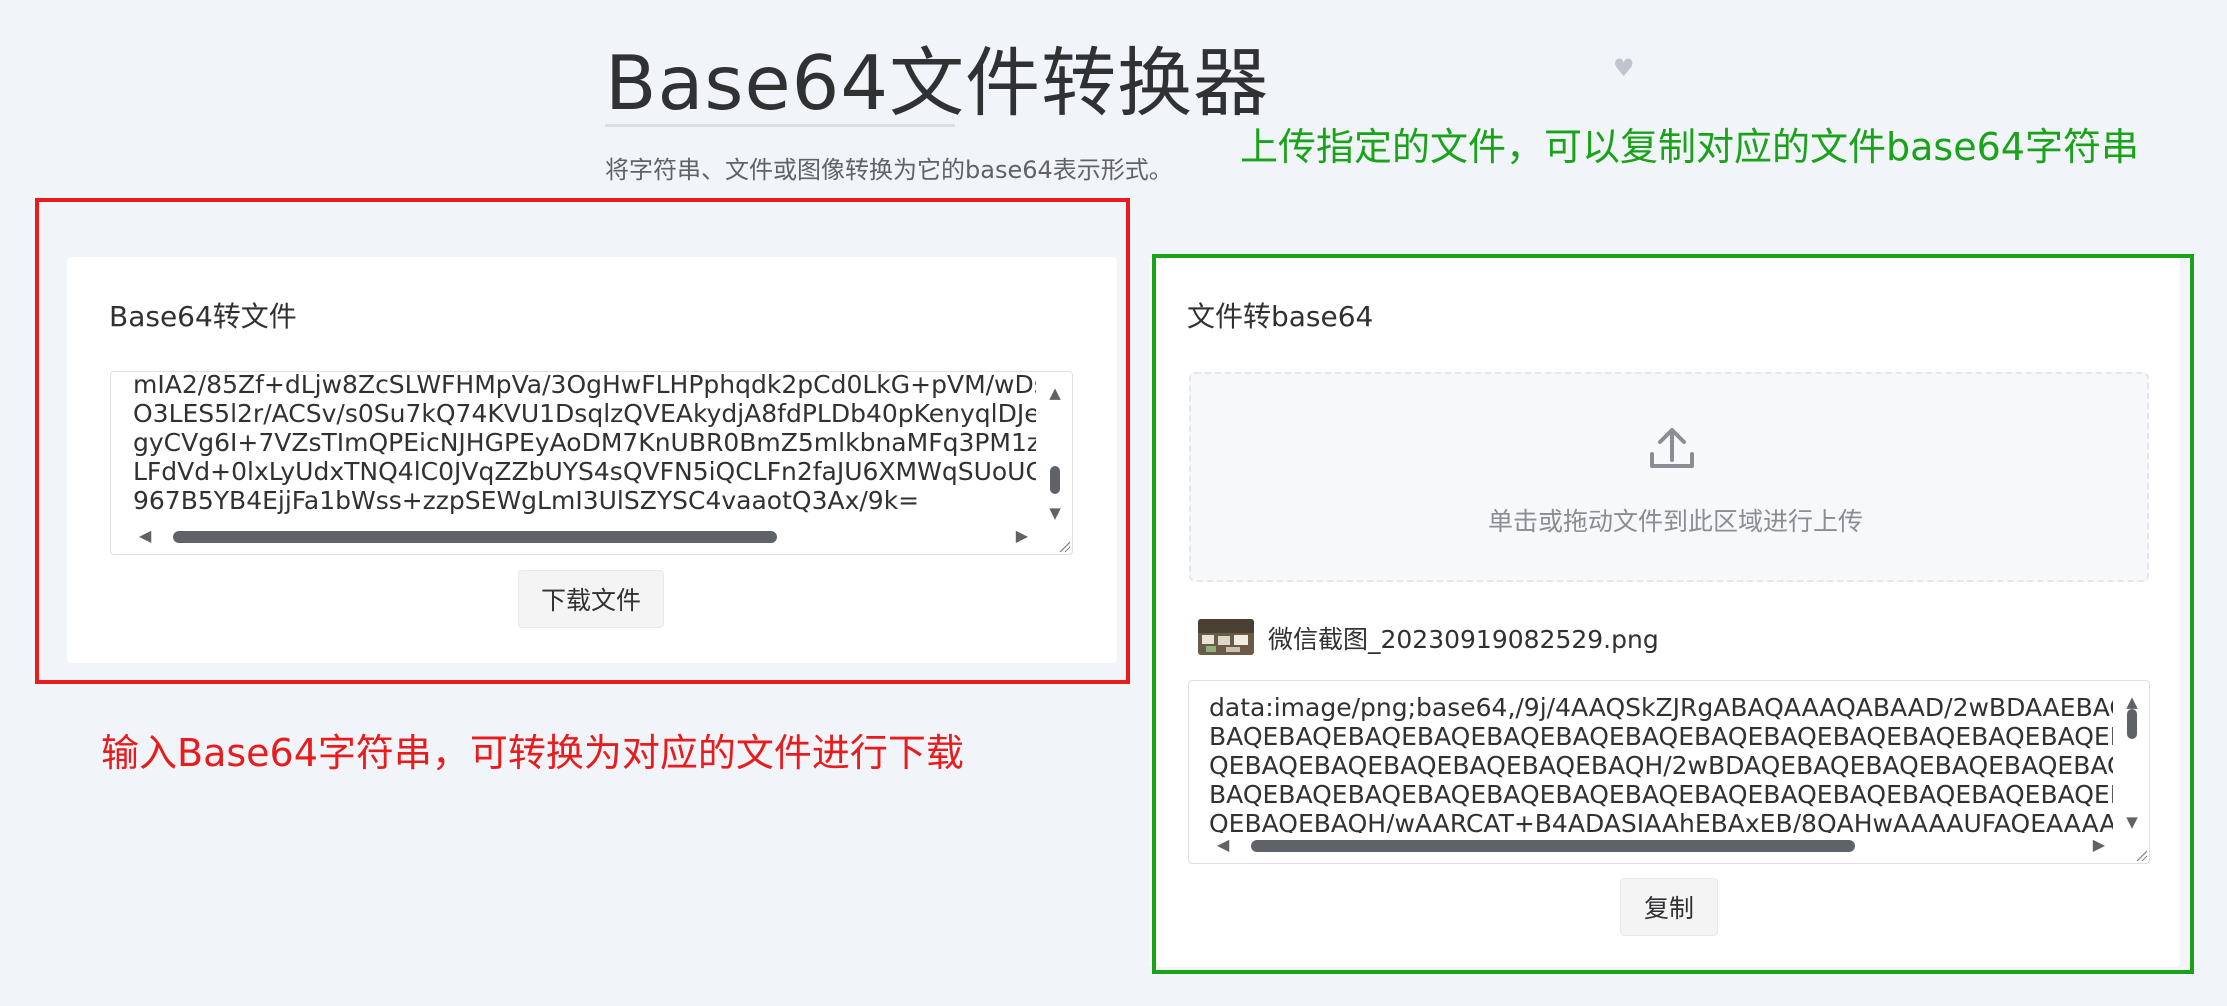 This screenshot has height=1006, width=2227. Describe the element at coordinates (1624, 68) in the screenshot. I see `heart-icon: ♥` at that location.